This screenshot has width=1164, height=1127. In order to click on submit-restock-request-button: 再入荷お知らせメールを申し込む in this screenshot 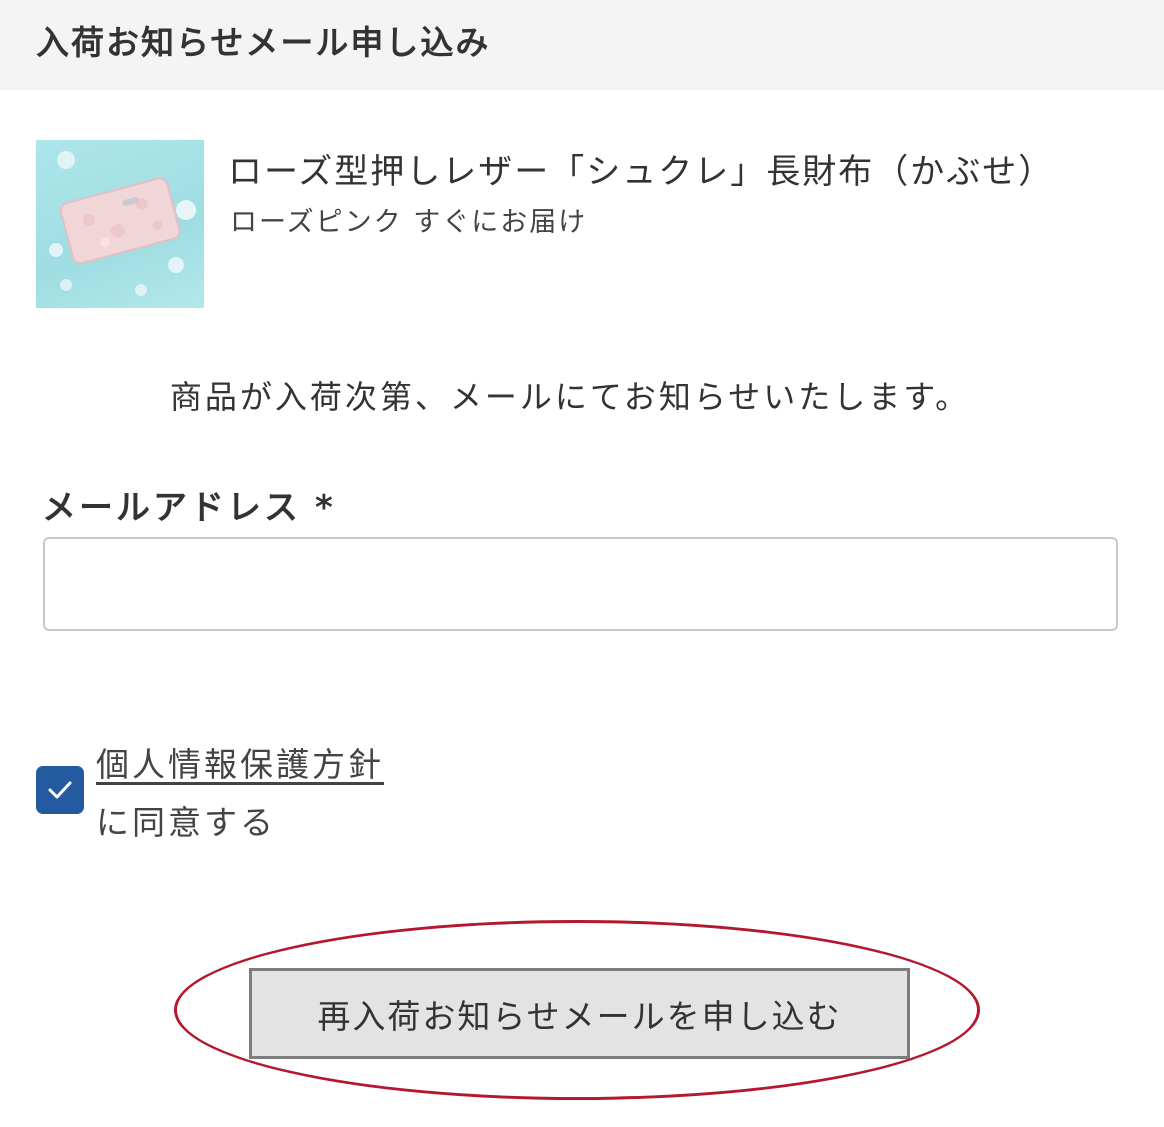, I will do `click(579, 1013)`.